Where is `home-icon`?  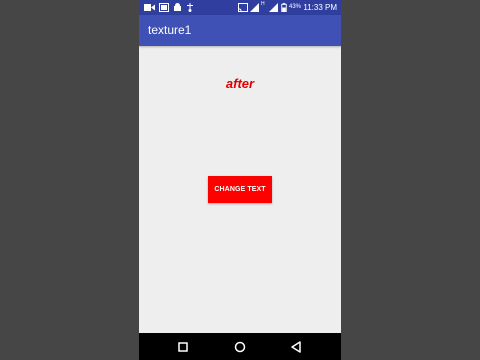
home-icon is located at coordinates (240, 347).